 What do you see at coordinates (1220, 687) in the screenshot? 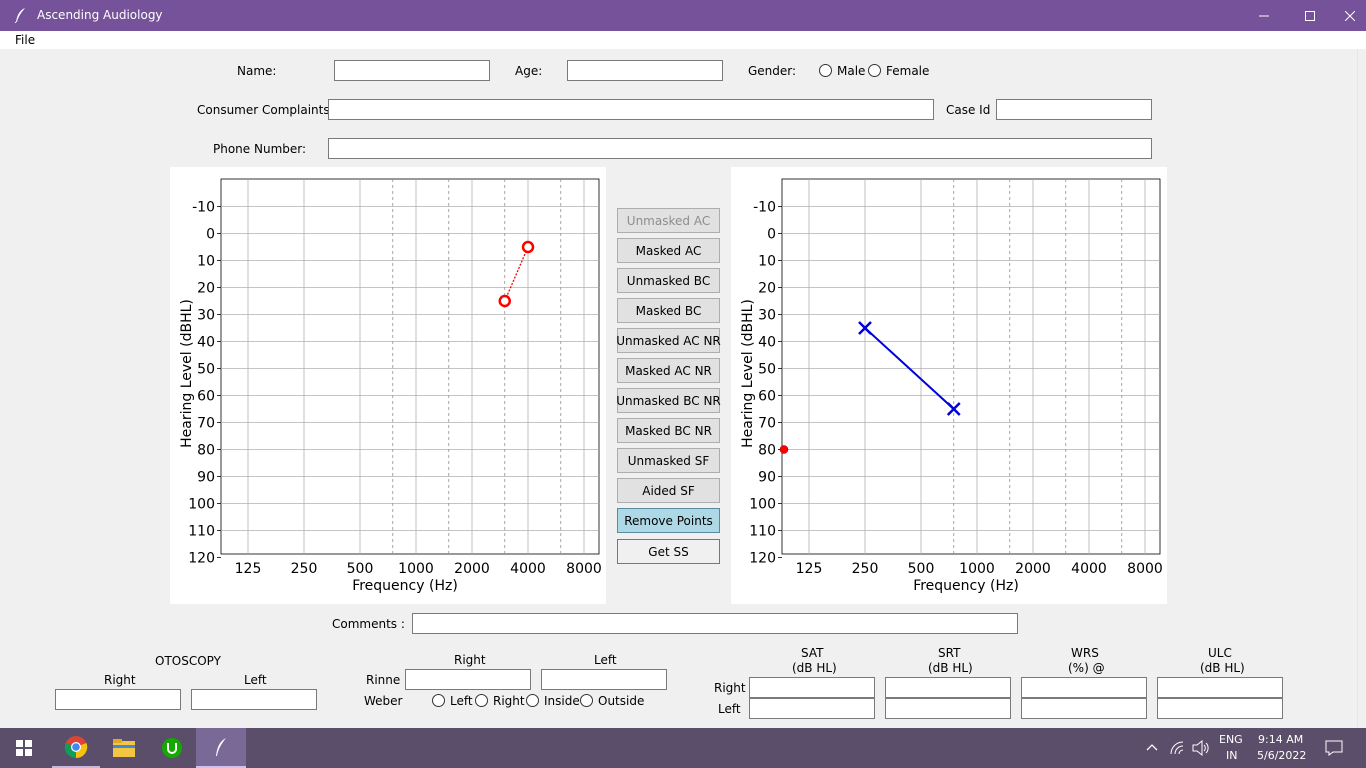
I see `ulc-right-input` at bounding box center [1220, 687].